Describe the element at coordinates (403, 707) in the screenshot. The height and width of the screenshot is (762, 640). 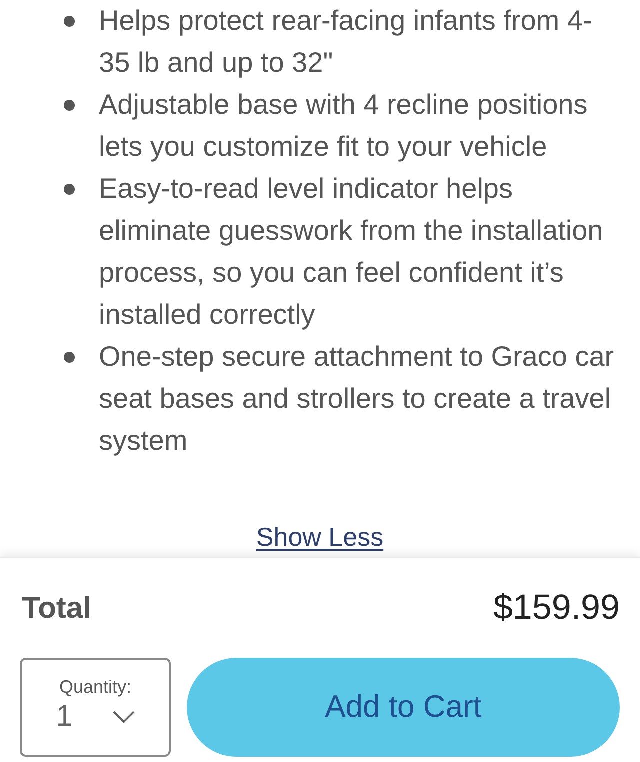
I see `add-to-cart-button: Add to Cart` at that location.